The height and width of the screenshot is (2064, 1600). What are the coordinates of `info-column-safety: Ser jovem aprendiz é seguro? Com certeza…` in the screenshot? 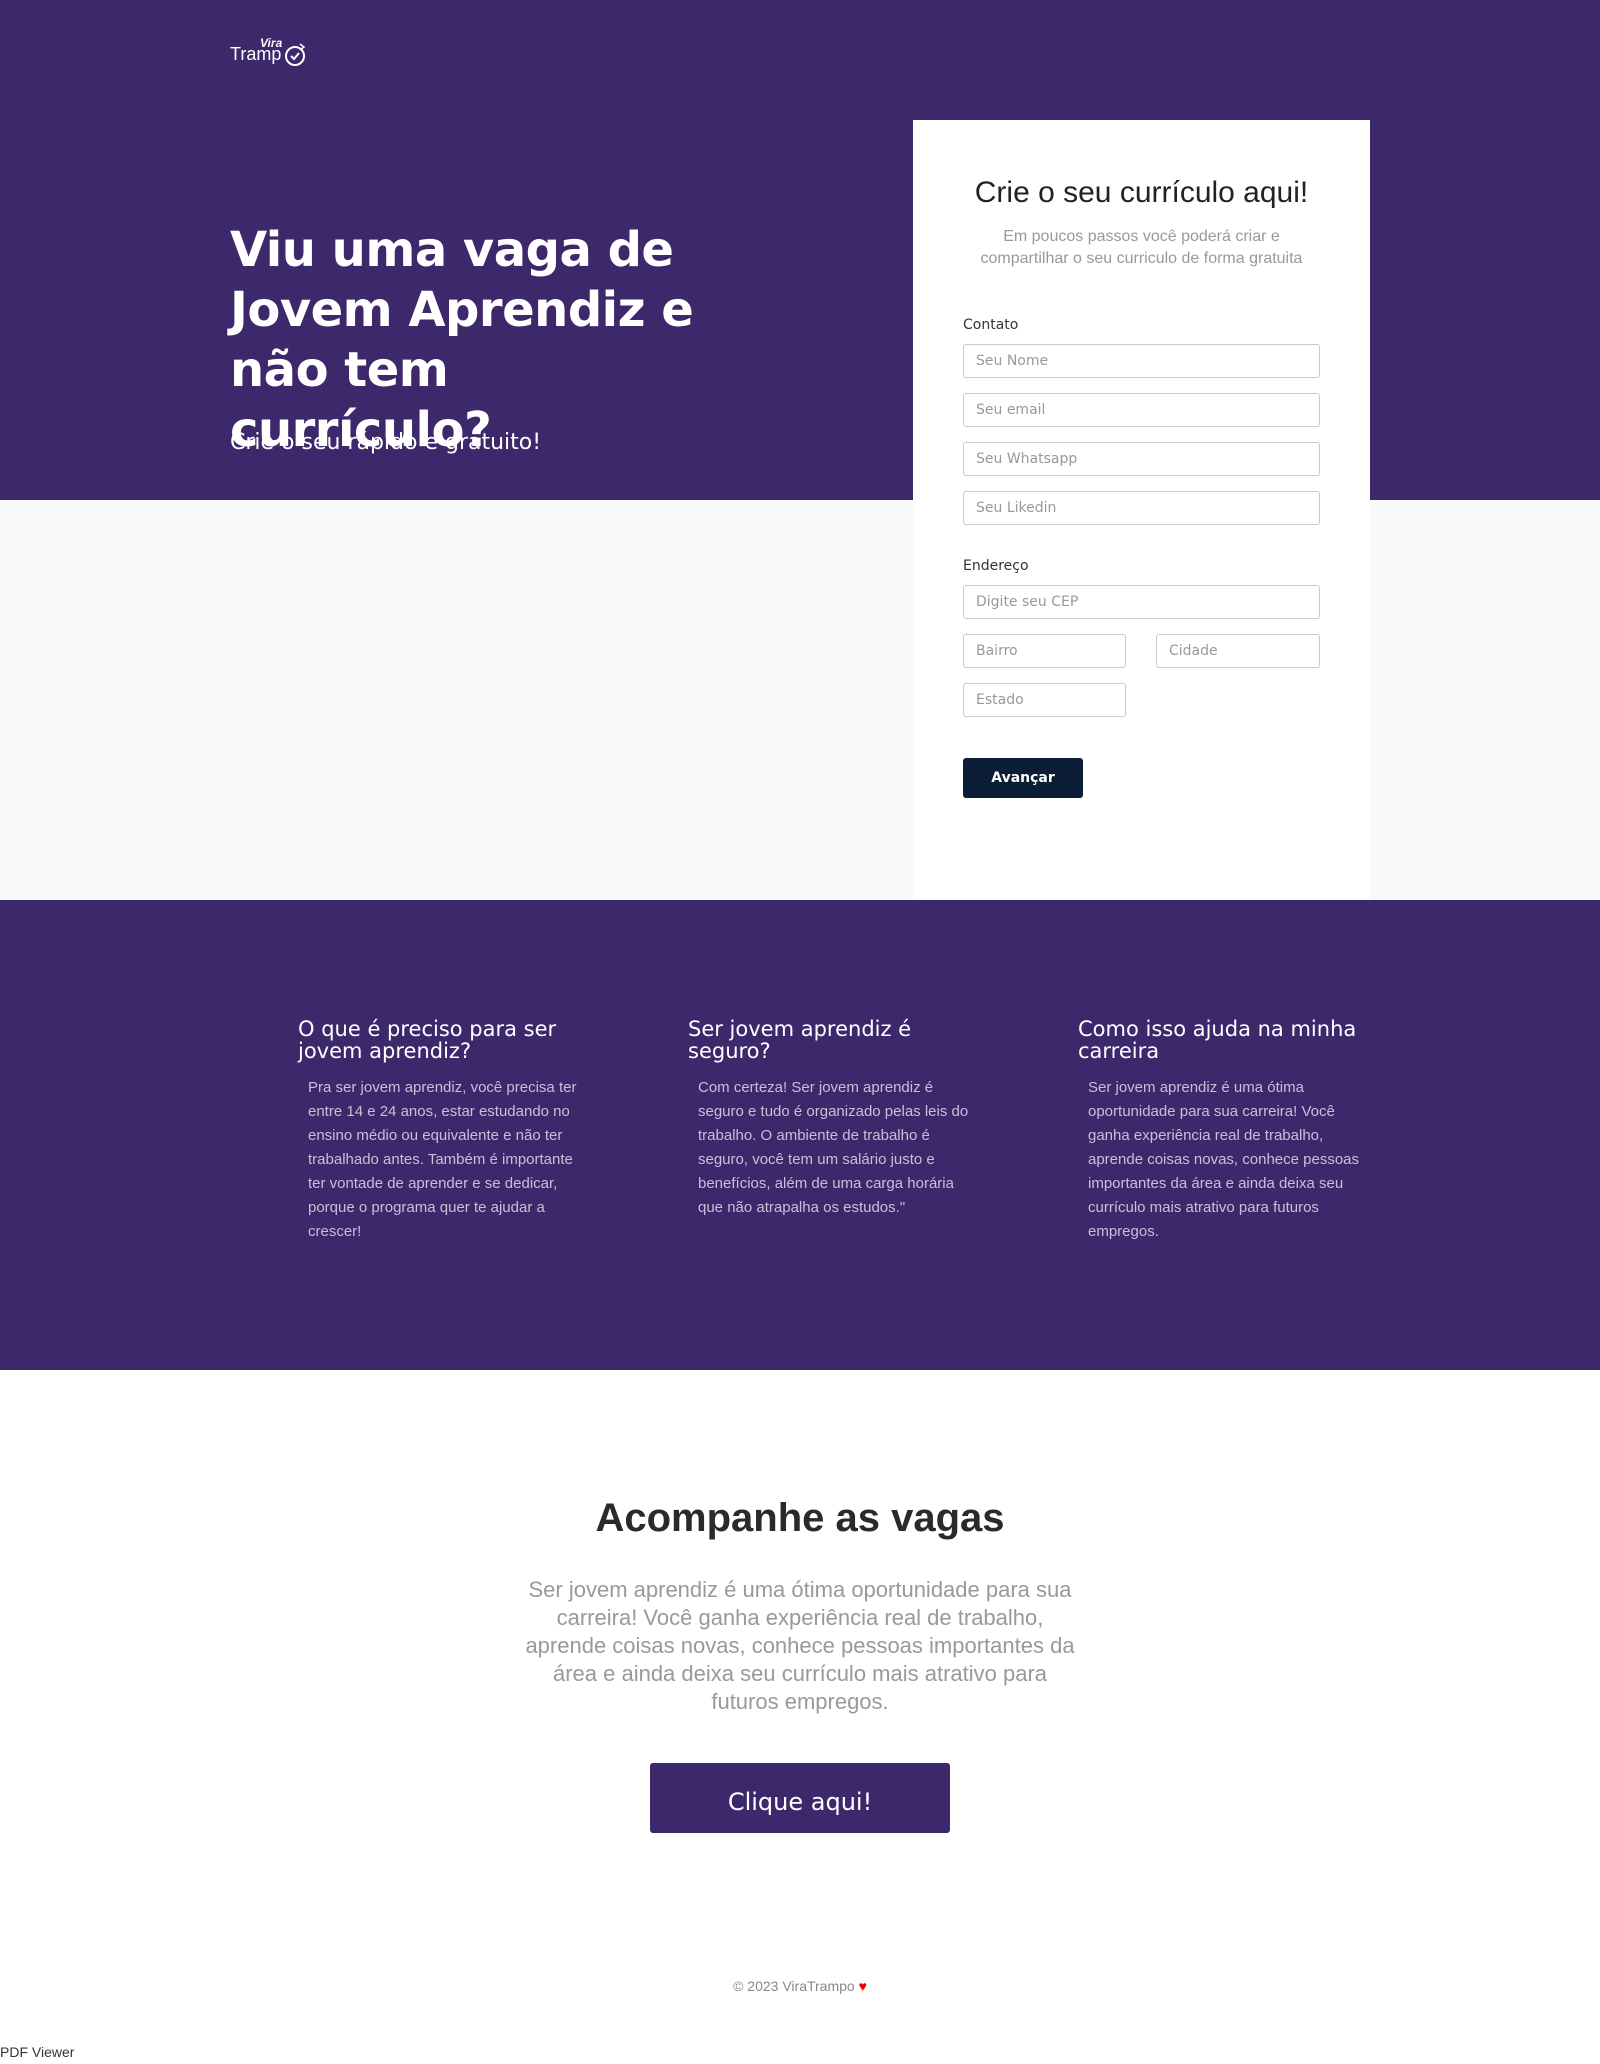 It's located at (833, 1119).